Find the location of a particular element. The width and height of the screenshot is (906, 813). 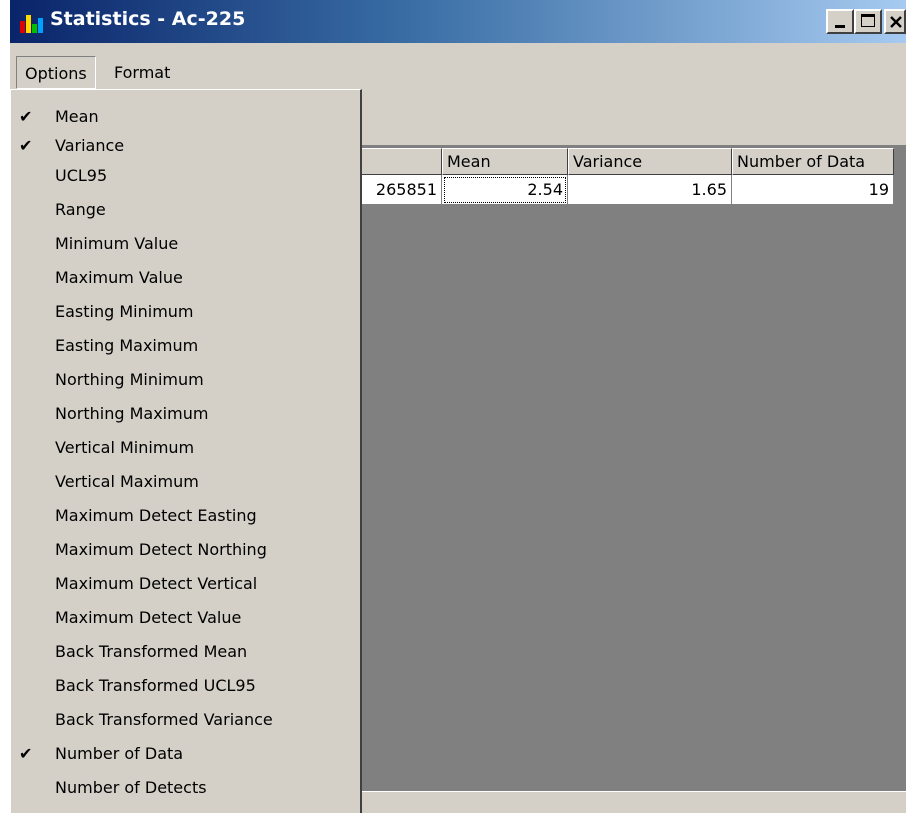

menu-item-label: UCL95 is located at coordinates (81, 175).